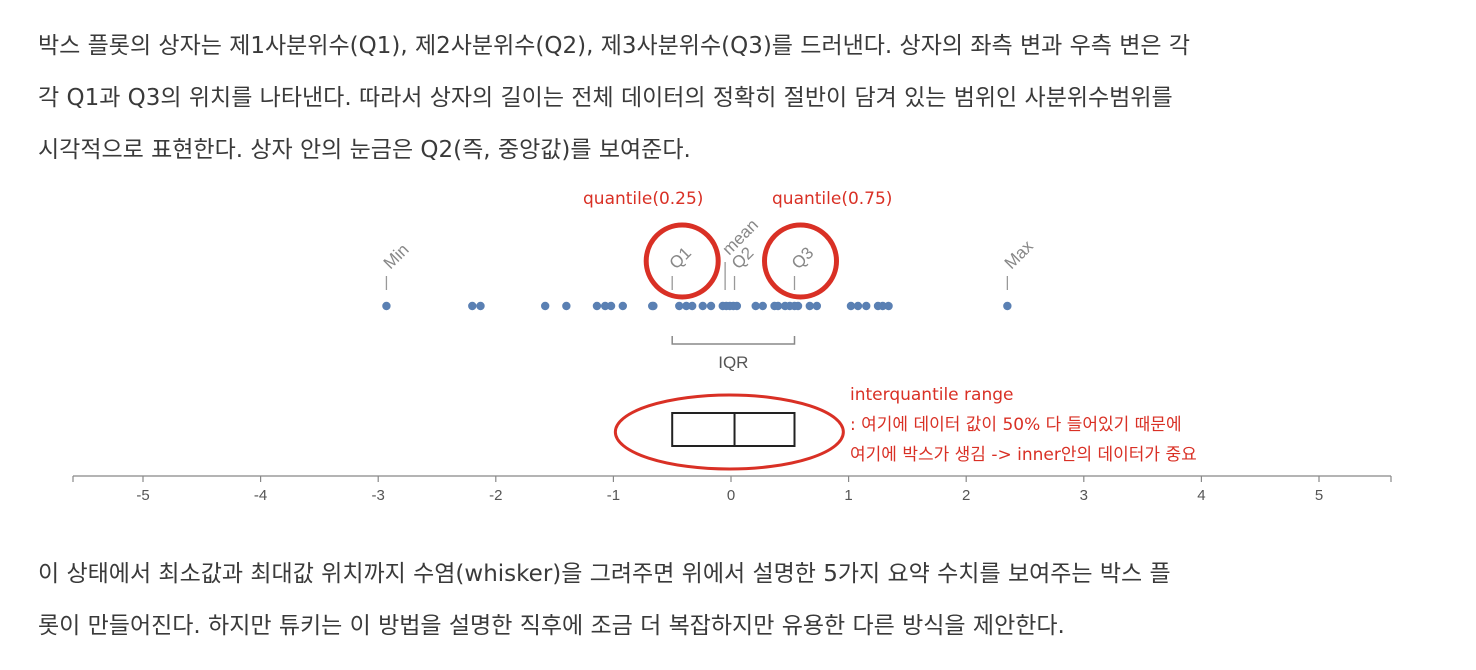 The height and width of the screenshot is (670, 1476). Describe the element at coordinates (733, 362) in the screenshot. I see `iqr-label: IQR` at that location.